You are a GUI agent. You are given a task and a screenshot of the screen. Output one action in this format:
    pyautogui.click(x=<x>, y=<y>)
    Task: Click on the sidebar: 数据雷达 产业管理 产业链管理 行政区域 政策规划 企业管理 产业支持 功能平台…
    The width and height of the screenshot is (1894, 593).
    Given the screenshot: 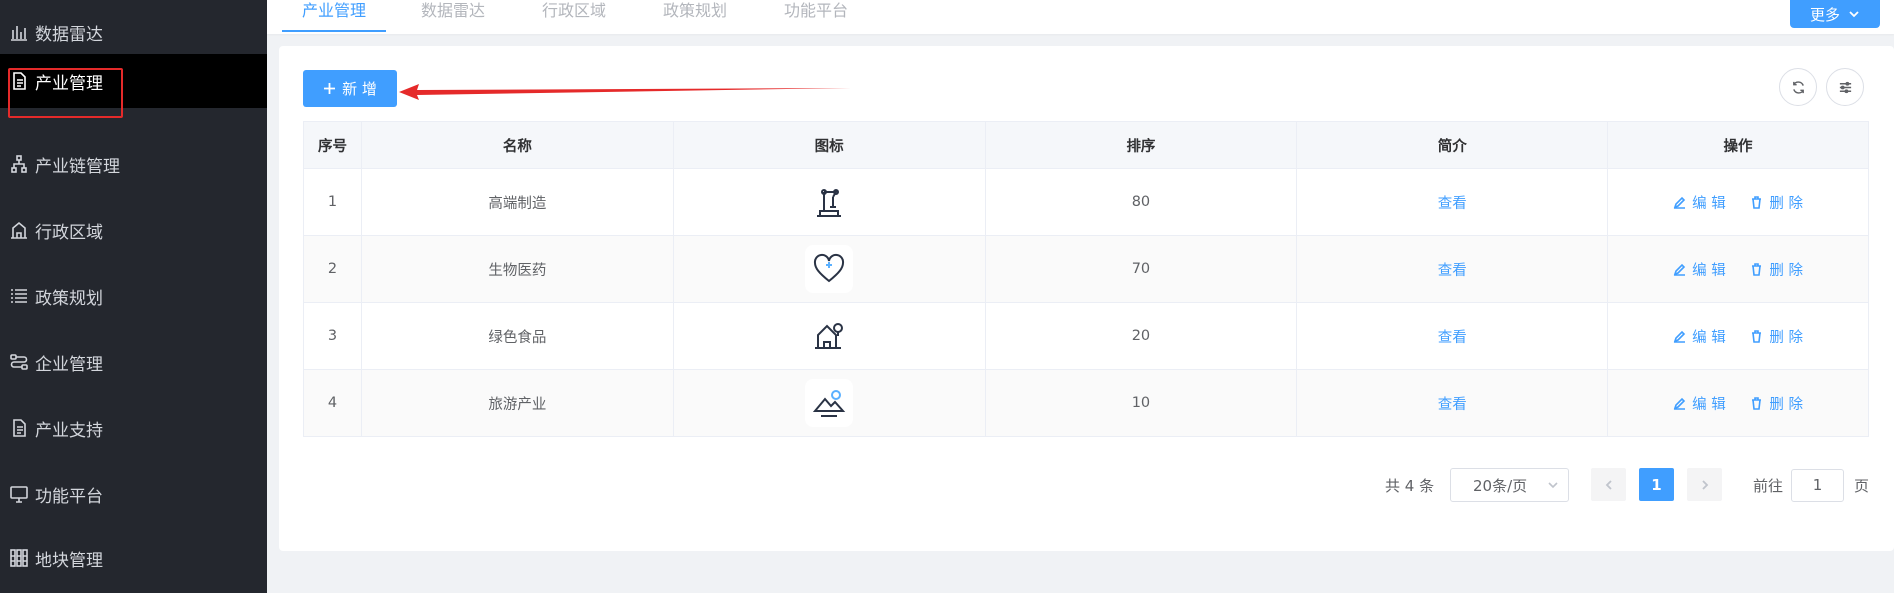 What is the action you would take?
    pyautogui.click(x=133, y=296)
    